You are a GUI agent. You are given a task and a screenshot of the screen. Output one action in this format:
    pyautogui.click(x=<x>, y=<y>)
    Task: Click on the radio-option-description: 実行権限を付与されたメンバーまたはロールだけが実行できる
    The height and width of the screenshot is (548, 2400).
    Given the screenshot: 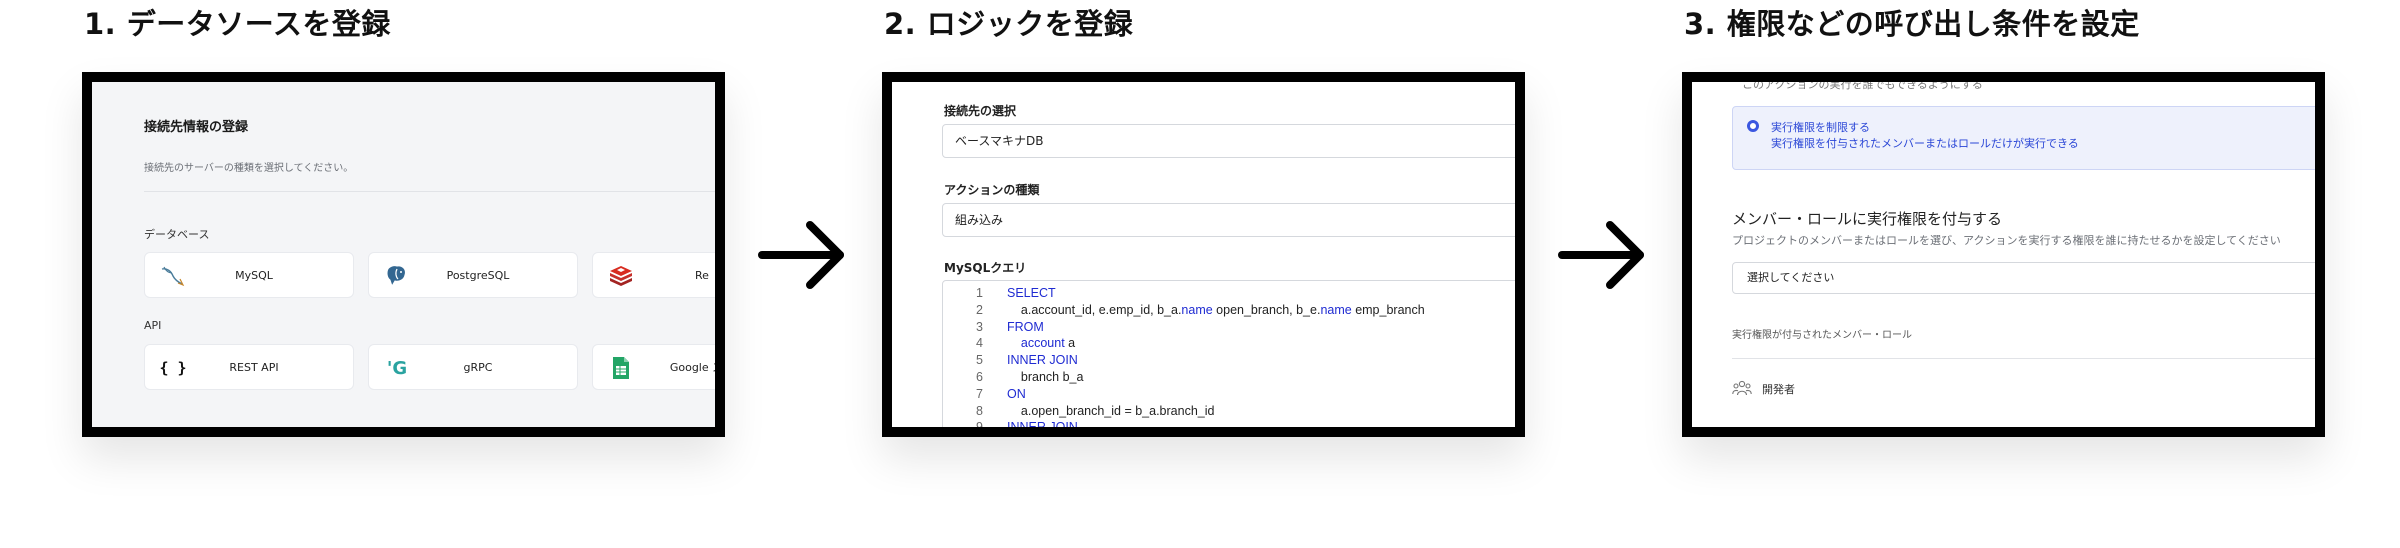 What is the action you would take?
    pyautogui.click(x=1925, y=143)
    